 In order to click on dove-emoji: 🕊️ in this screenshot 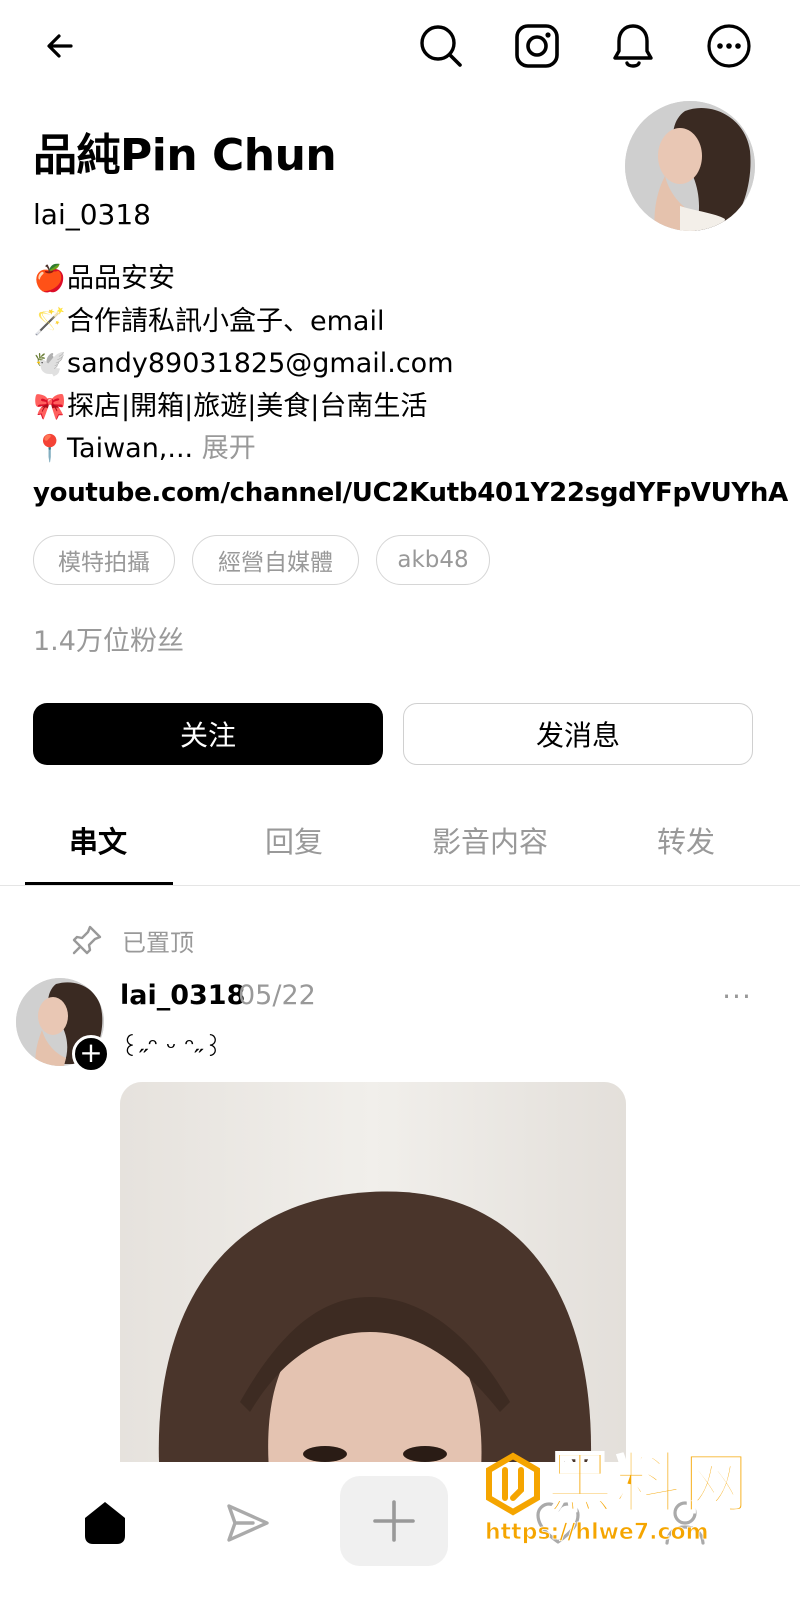, I will do `click(50, 364)`.